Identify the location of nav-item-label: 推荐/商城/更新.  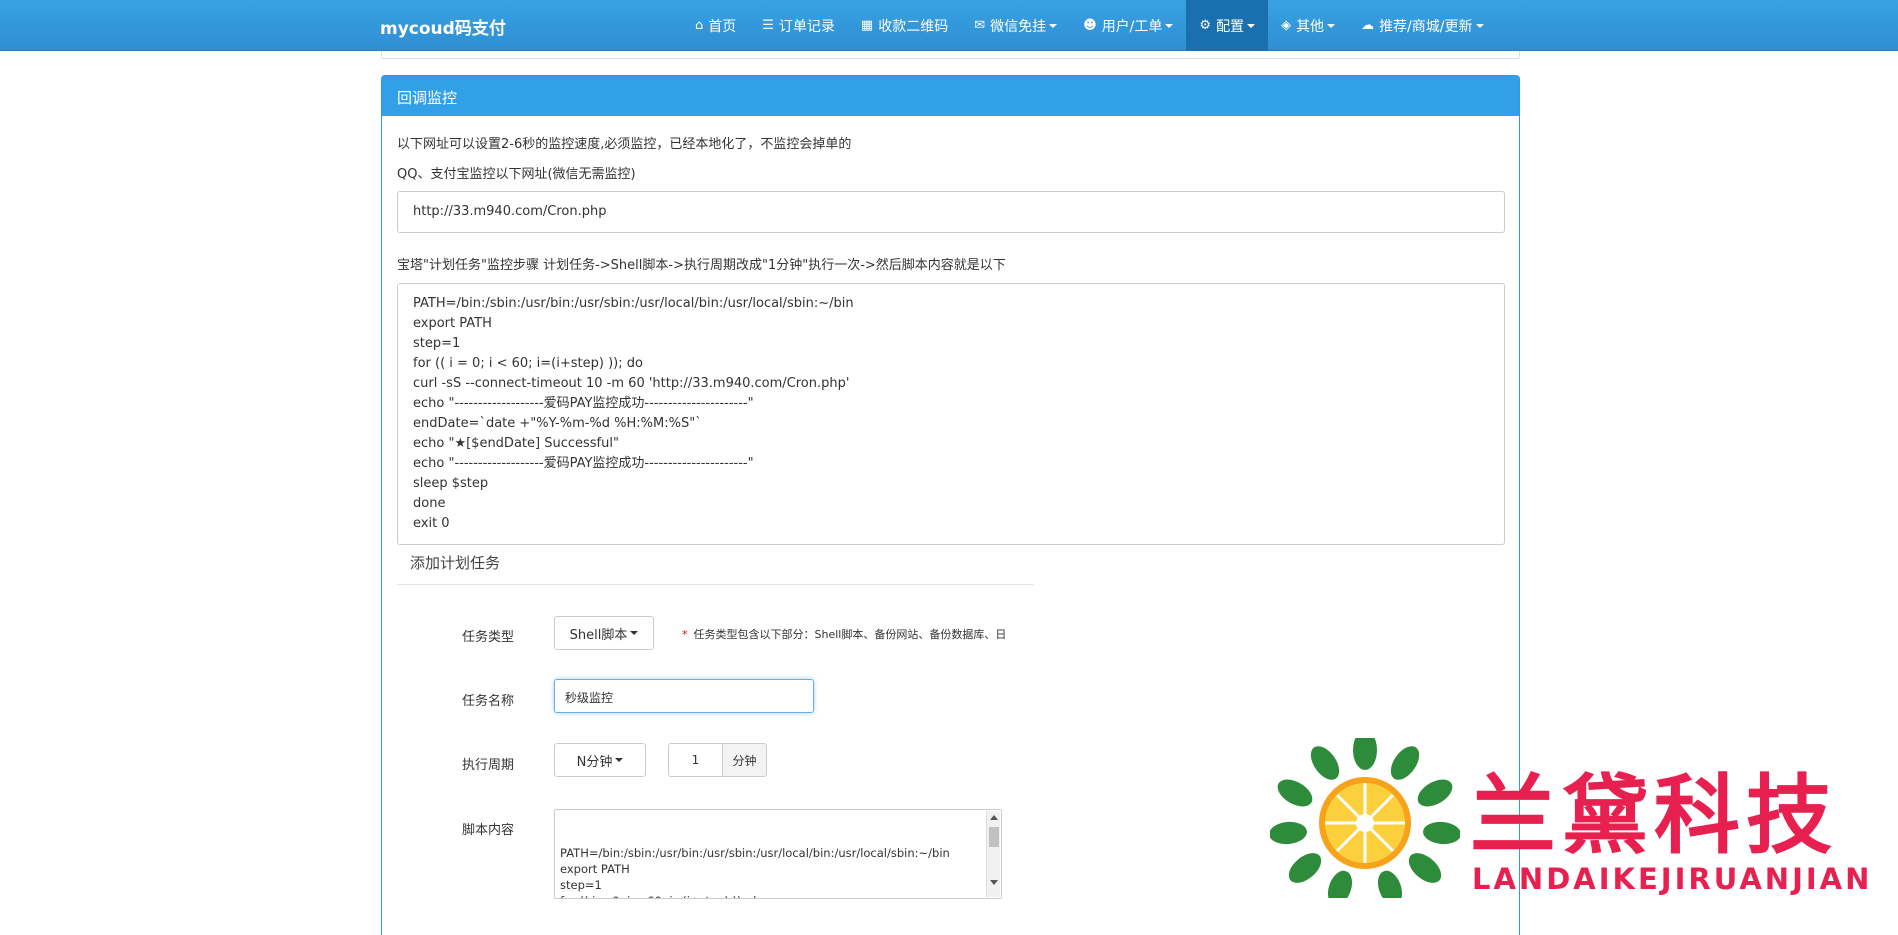
(1426, 26).